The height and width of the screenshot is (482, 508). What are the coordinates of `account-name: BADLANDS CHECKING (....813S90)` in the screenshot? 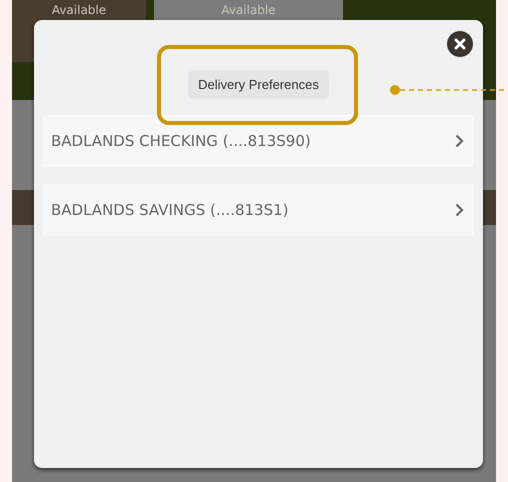 It's located at (181, 141).